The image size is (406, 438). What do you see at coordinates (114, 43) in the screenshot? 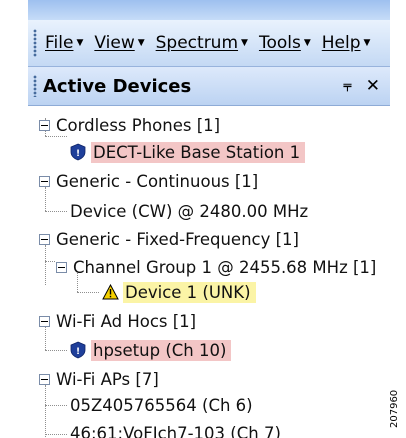
I see `menu-view-label: View` at bounding box center [114, 43].